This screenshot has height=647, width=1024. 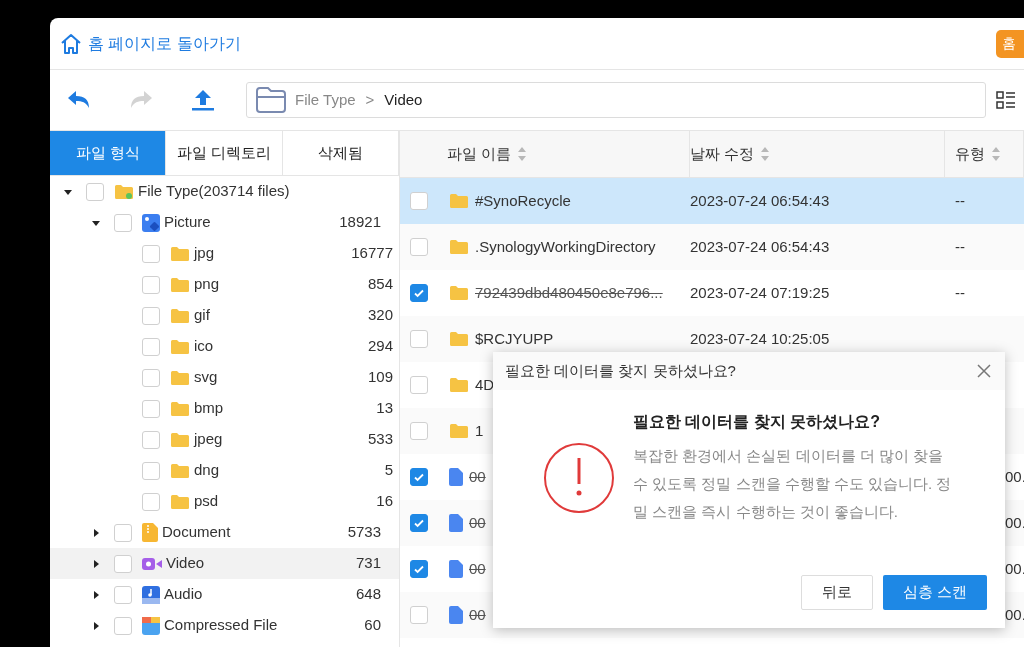 What do you see at coordinates (712, 247) in the screenshot?
I see `table-row: .SynologyWorkingDirectory 2023-07-24 06:54:43 --` at bounding box center [712, 247].